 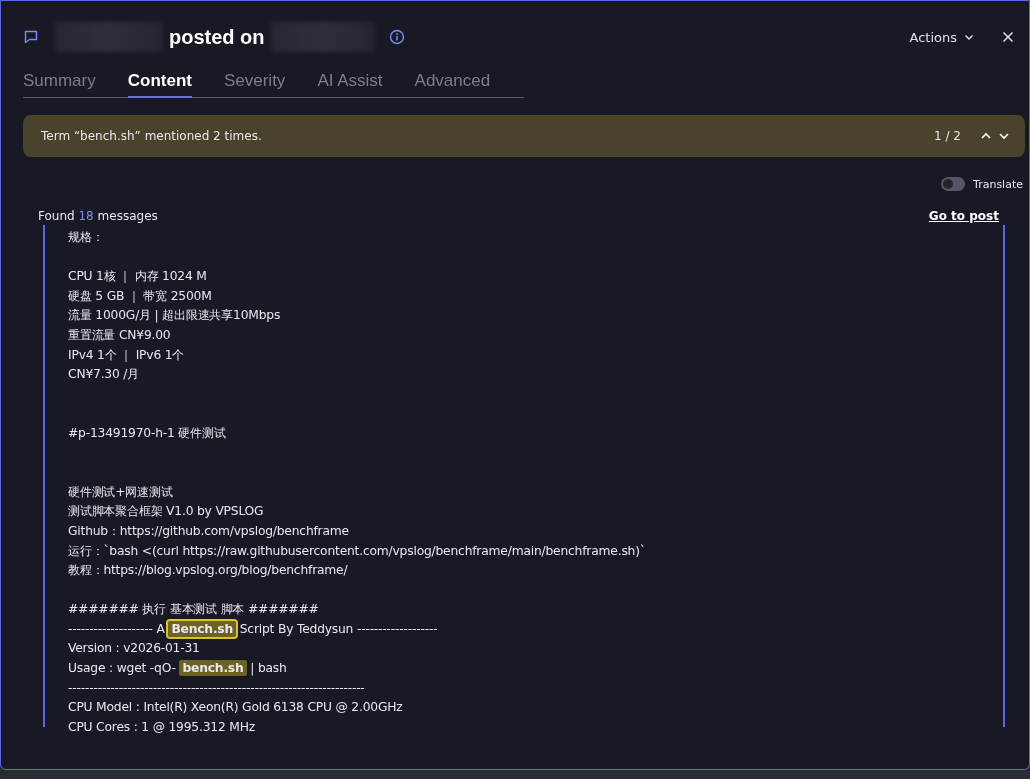 What do you see at coordinates (159, 82) in the screenshot?
I see `tab: Content` at bounding box center [159, 82].